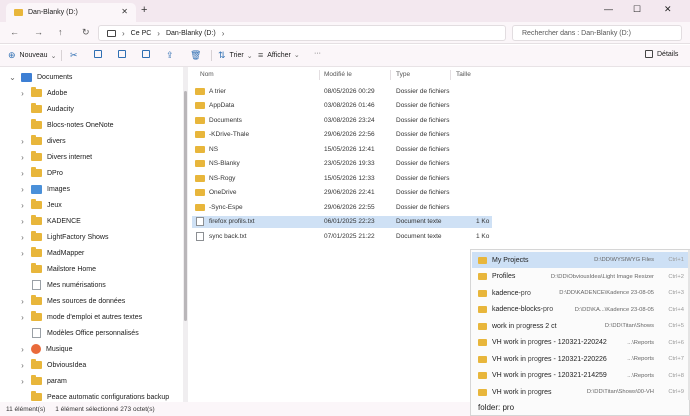 The height and width of the screenshot is (416, 690). Describe the element at coordinates (40, 173) in the screenshot. I see `sidebar-item: › DPro` at that location.